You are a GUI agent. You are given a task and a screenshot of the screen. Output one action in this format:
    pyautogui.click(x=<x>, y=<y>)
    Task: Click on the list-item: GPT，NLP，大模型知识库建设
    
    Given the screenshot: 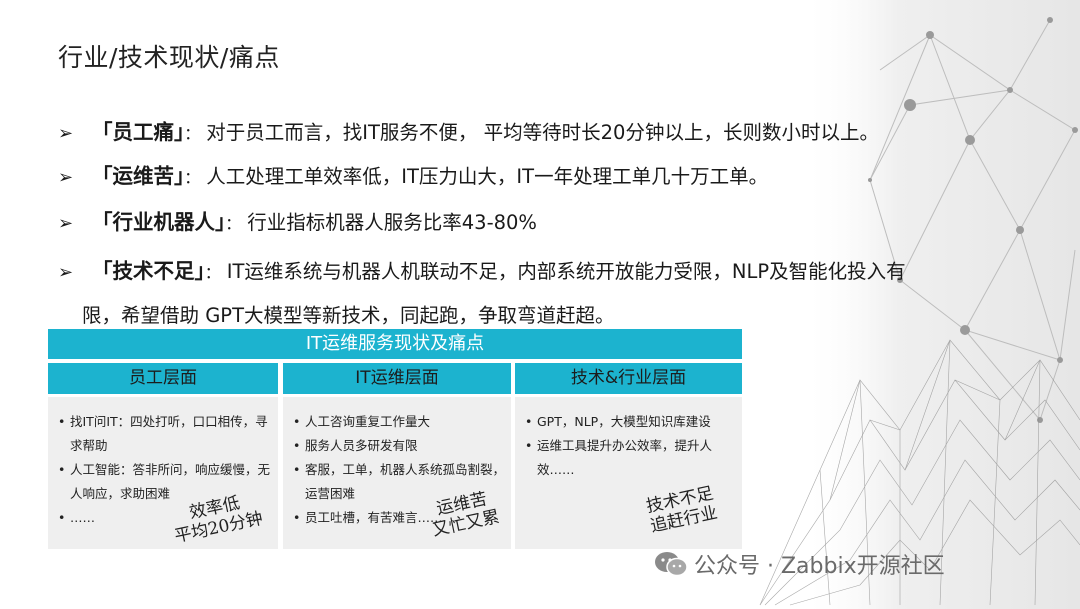 What is the action you would take?
    pyautogui.click(x=630, y=422)
    